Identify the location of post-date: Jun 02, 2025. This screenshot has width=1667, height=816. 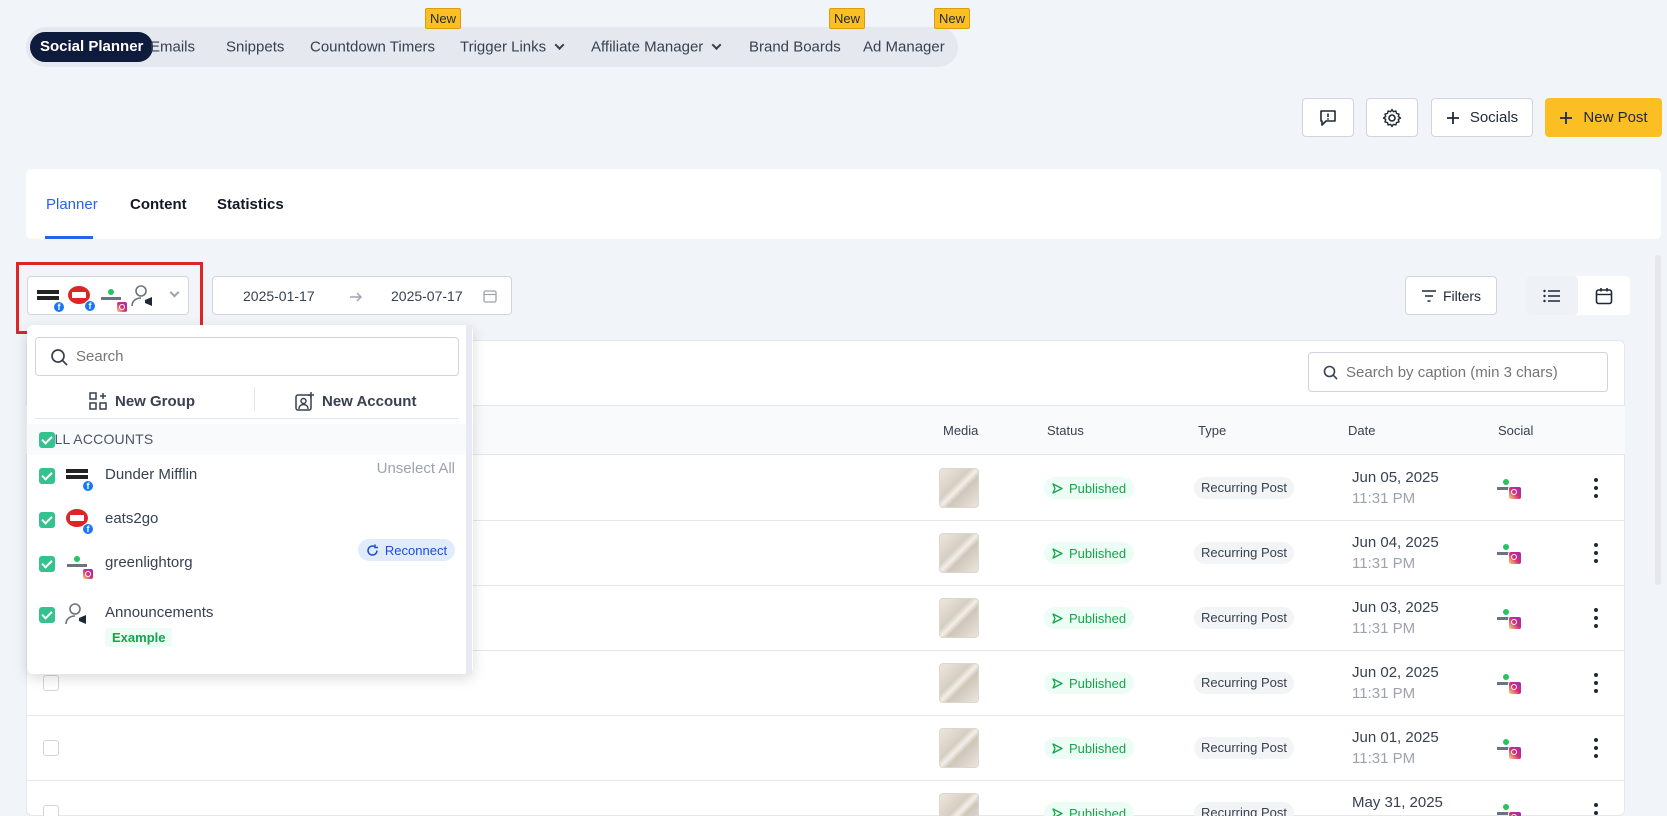
(1395, 672).